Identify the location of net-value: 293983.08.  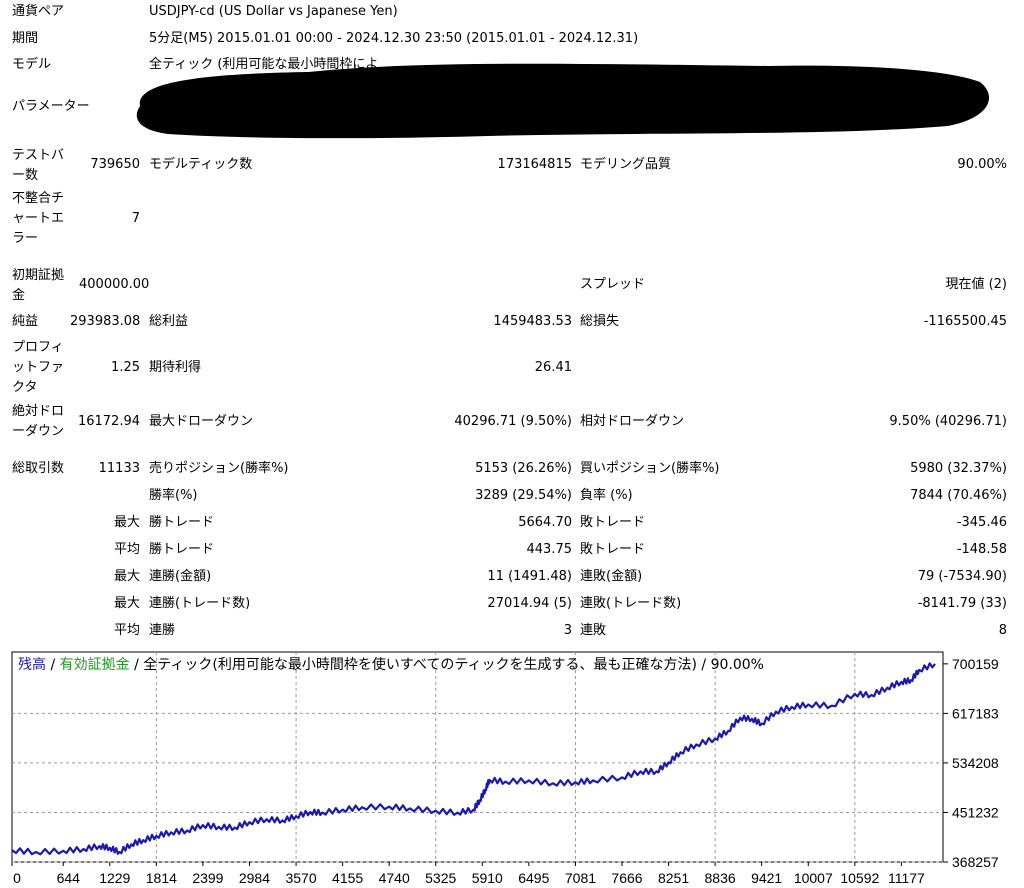
(105, 321).